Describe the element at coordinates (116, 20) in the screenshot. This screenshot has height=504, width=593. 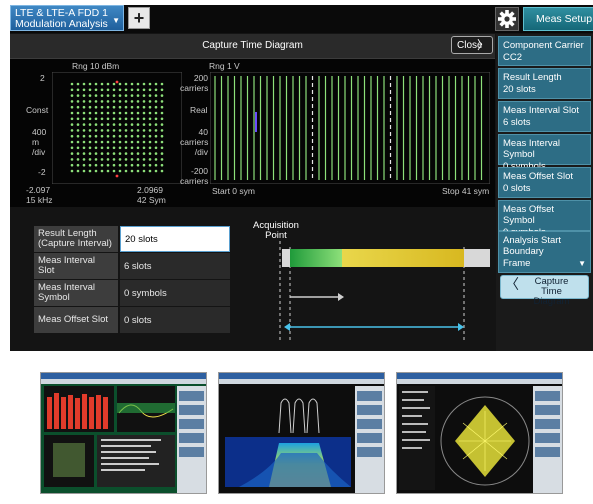
I see `dropdown-arrow-icon: ▼` at that location.